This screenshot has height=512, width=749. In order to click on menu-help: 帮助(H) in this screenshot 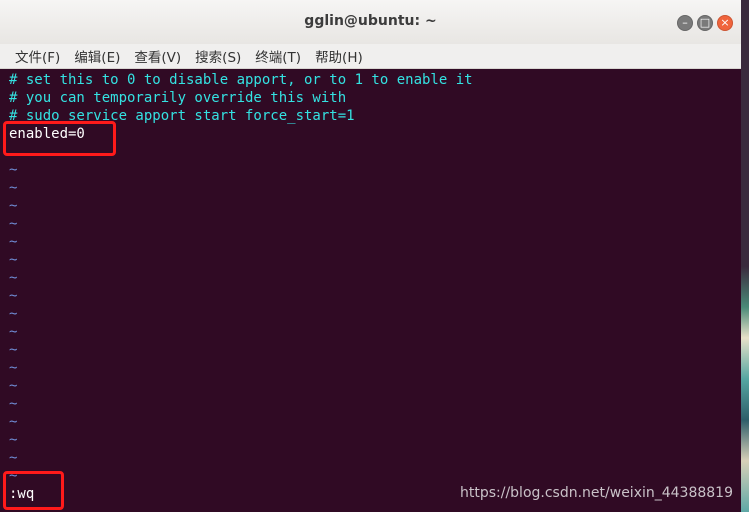, I will do `click(339, 56)`.